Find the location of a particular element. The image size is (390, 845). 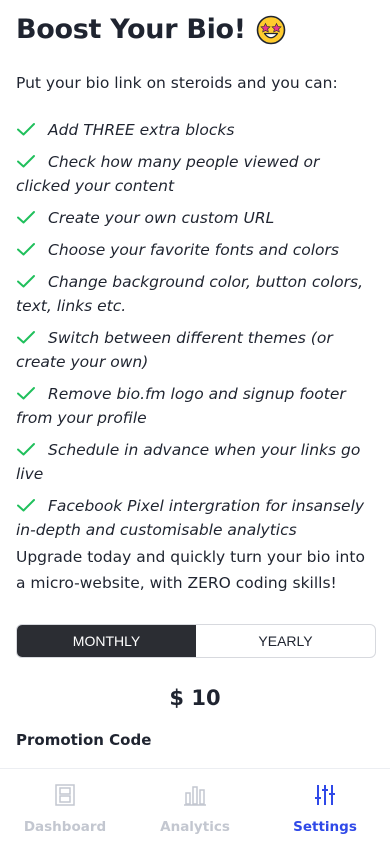

tab-dashboard-label: Dashboard is located at coordinates (65, 827).